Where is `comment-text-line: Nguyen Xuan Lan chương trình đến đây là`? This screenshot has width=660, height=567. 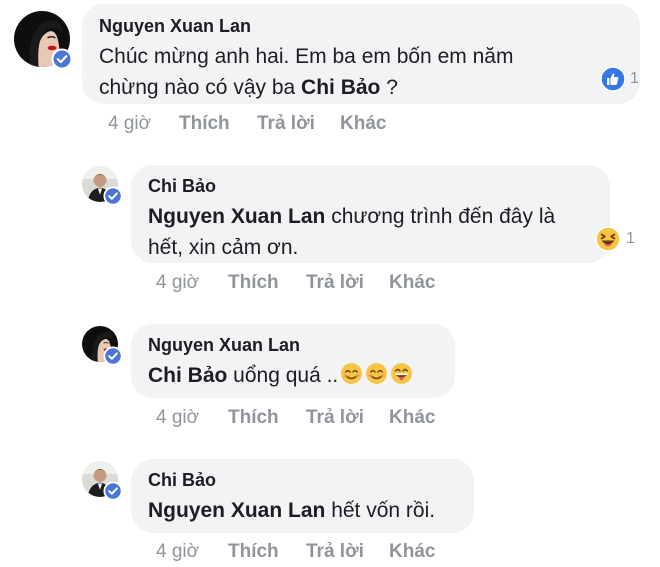
comment-text-line: Nguyen Xuan Lan chương trình đến đây là is located at coordinates (351, 216).